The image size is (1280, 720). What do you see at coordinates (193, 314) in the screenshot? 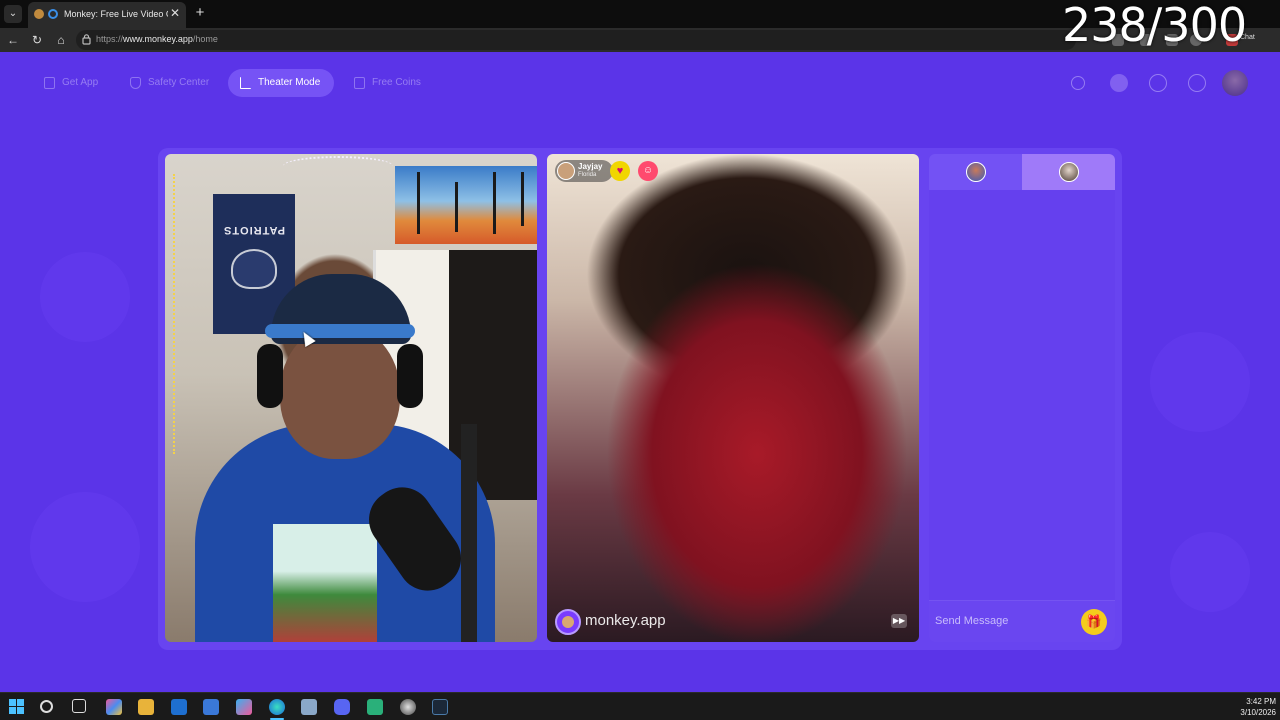
I see `vine-lights` at bounding box center [193, 314].